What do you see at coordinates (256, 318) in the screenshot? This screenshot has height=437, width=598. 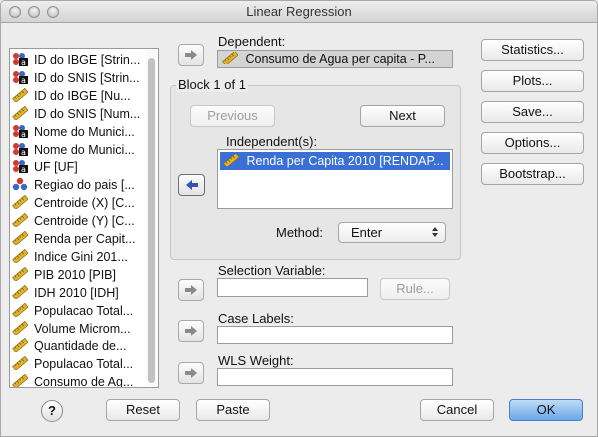 I see `case-labels-label: Case Labels:` at bounding box center [256, 318].